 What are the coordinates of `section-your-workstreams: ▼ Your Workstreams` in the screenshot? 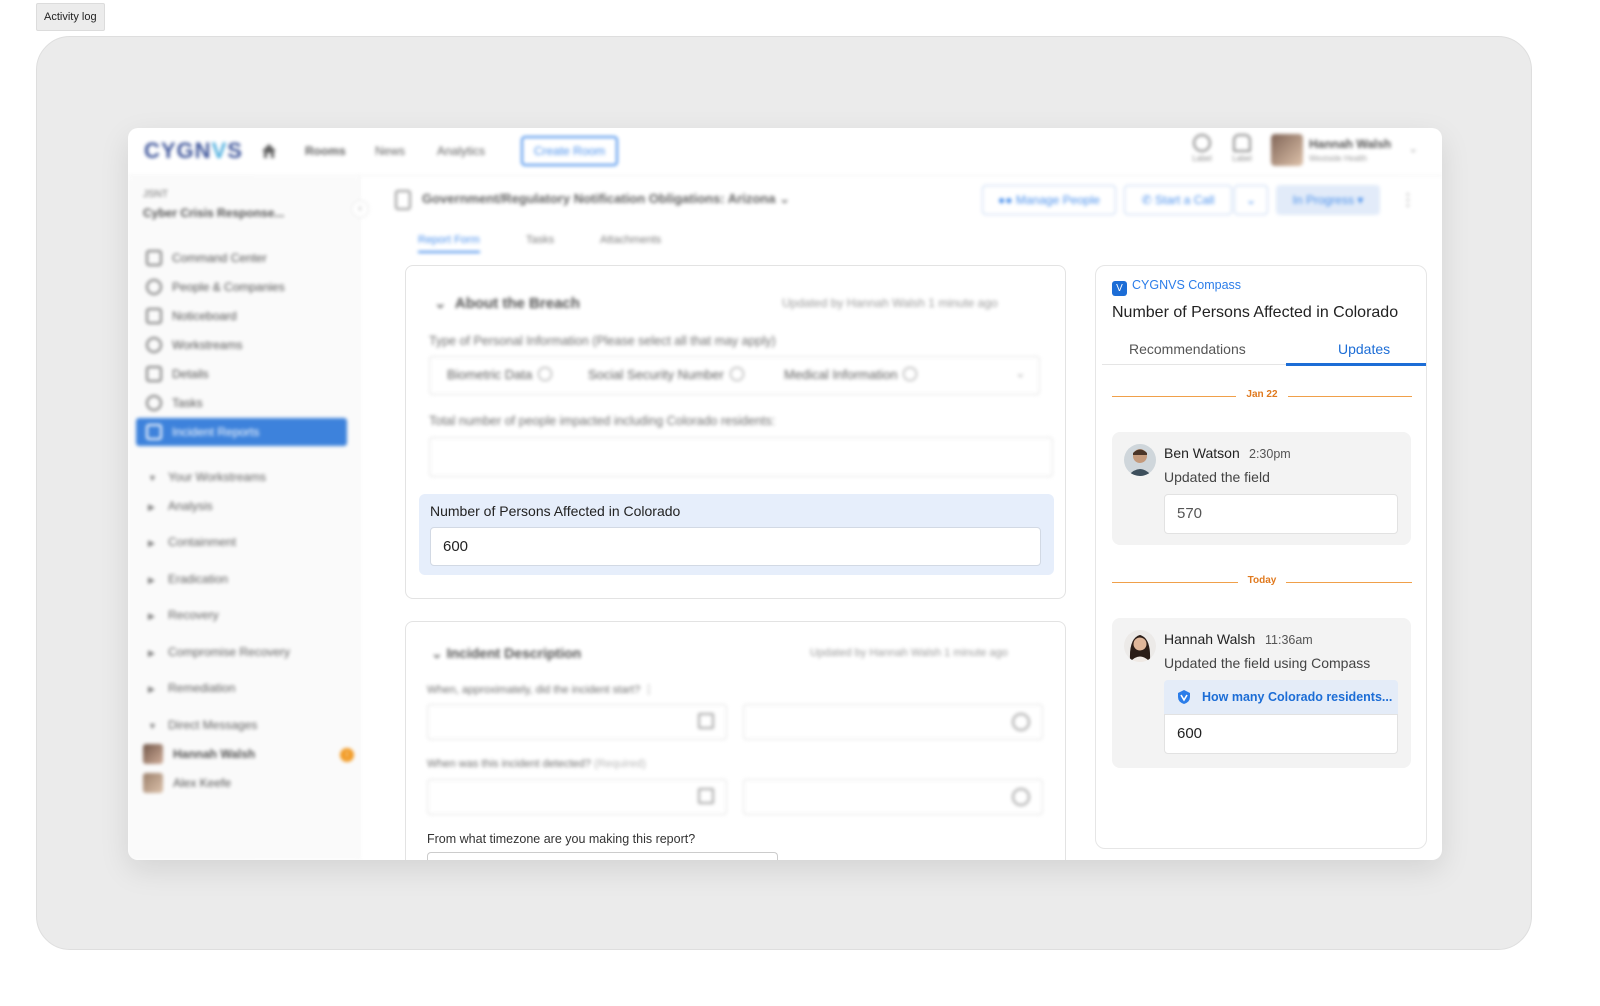 It's located at (207, 477).